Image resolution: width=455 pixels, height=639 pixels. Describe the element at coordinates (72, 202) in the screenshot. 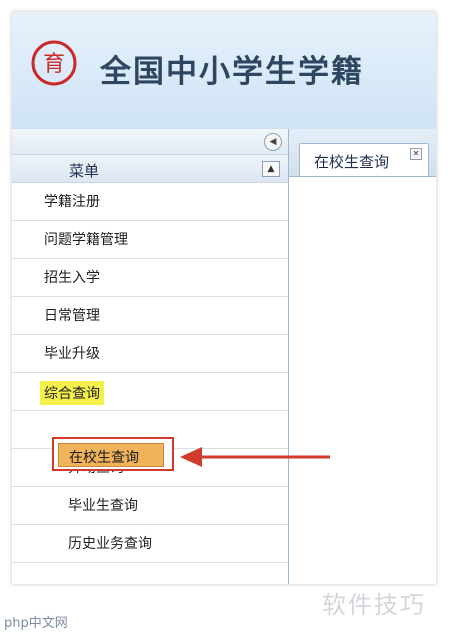

I see `menu-item-label: 学籍注册` at that location.